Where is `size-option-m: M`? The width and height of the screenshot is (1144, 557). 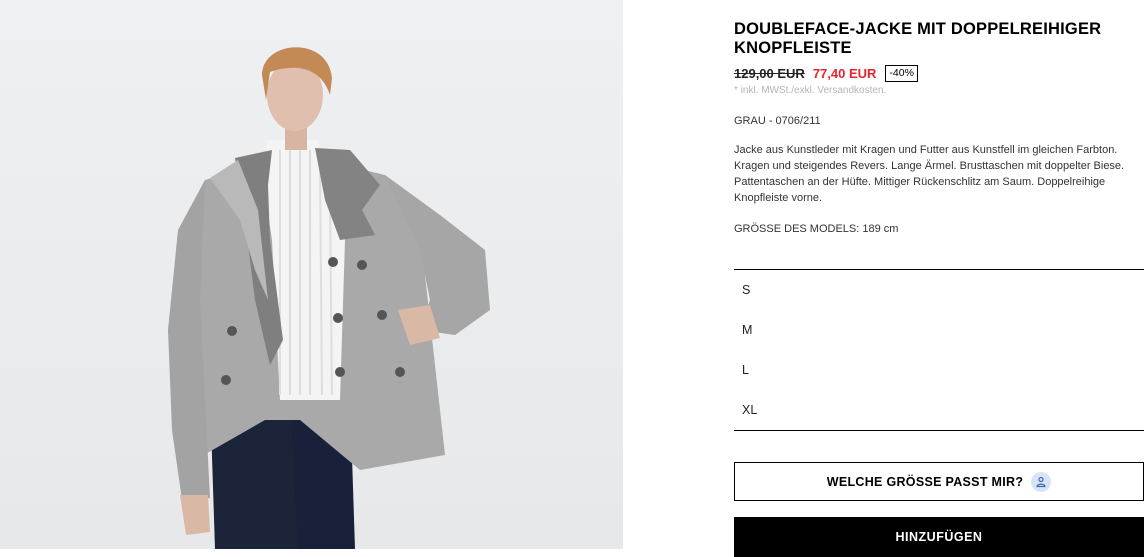
size-option-m: M is located at coordinates (939, 330).